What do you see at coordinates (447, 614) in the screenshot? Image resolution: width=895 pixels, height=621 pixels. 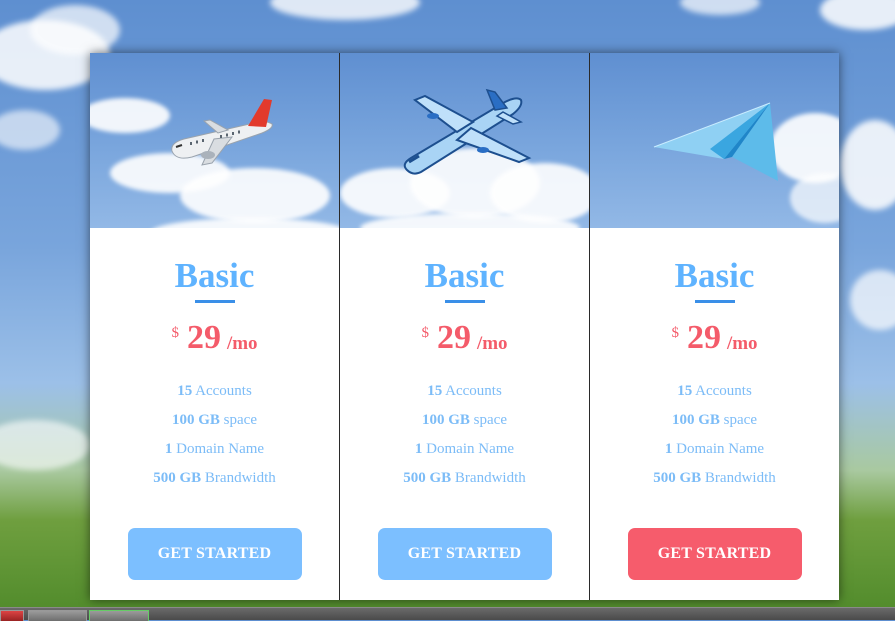 I see `taskbar` at bounding box center [447, 614].